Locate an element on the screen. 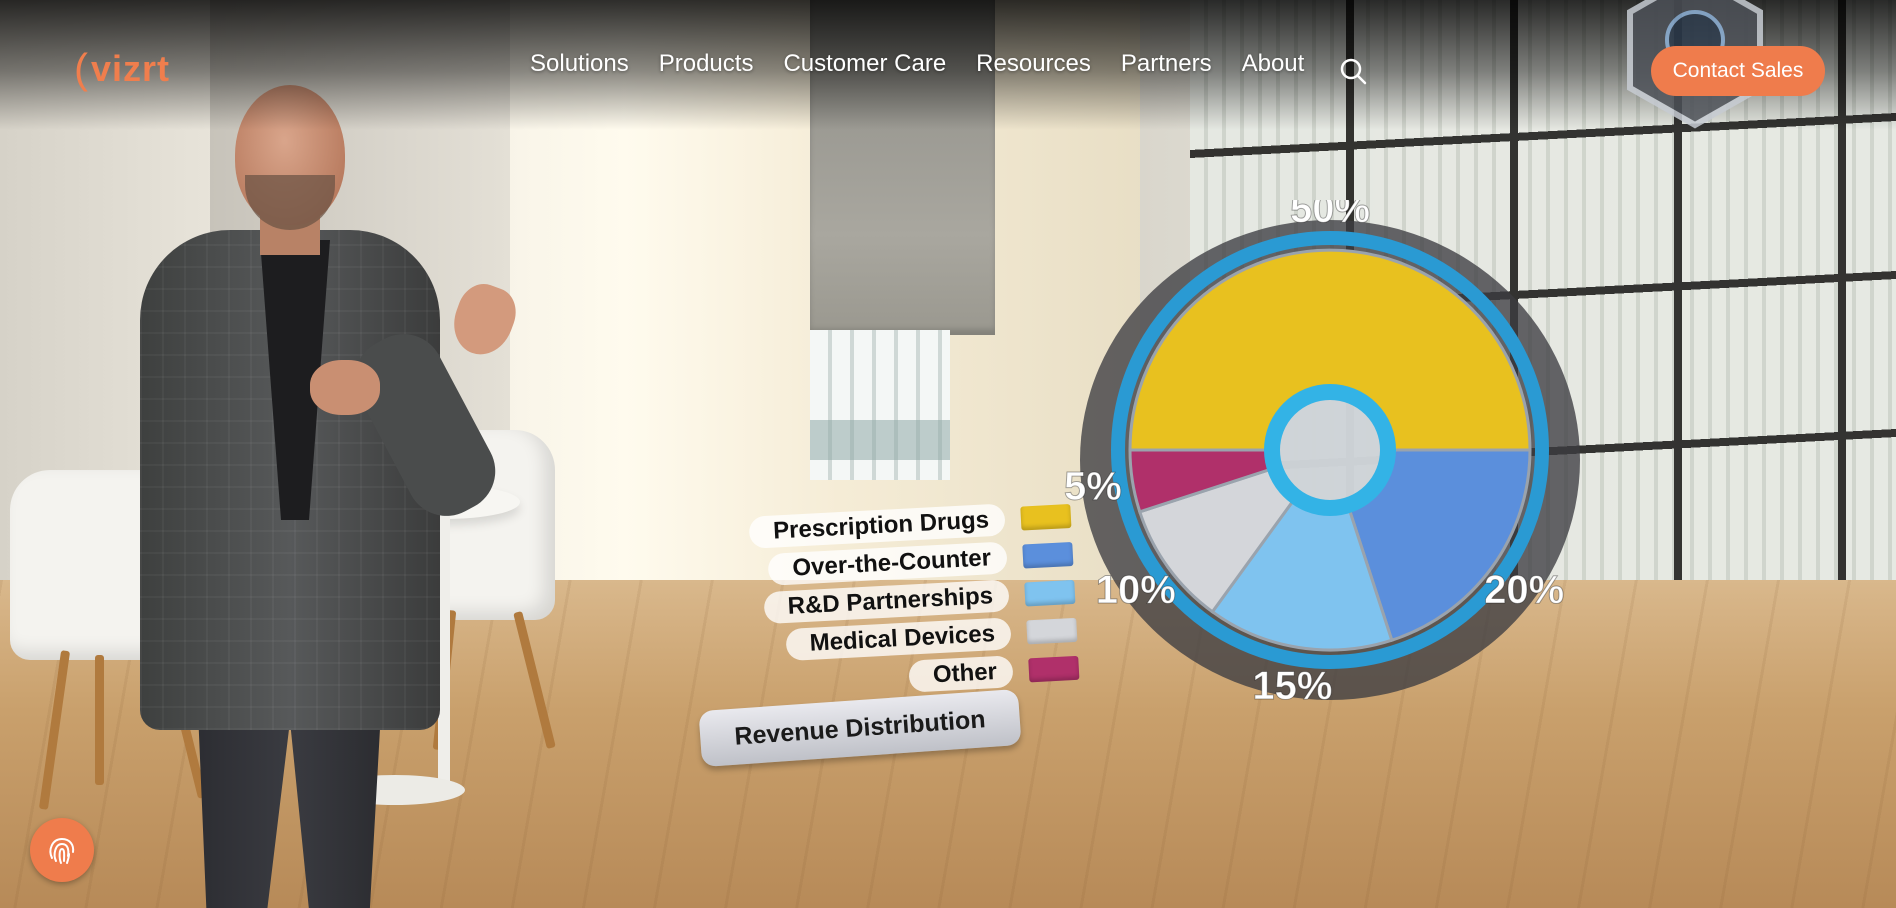 The width and height of the screenshot is (1896, 908). nav-products: Products is located at coordinates (706, 64).